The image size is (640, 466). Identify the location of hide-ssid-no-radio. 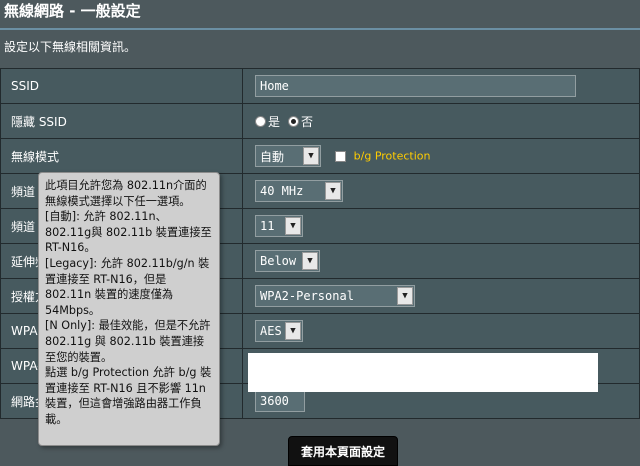
(294, 121).